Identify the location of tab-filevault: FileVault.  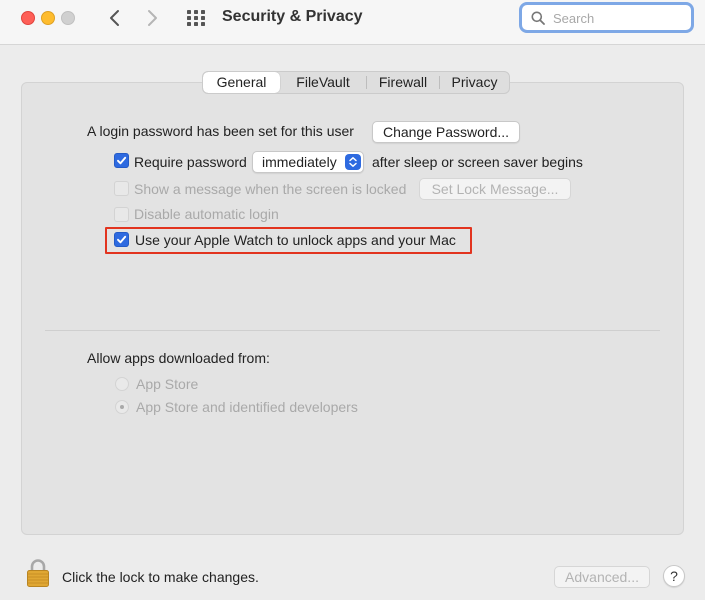
(323, 82).